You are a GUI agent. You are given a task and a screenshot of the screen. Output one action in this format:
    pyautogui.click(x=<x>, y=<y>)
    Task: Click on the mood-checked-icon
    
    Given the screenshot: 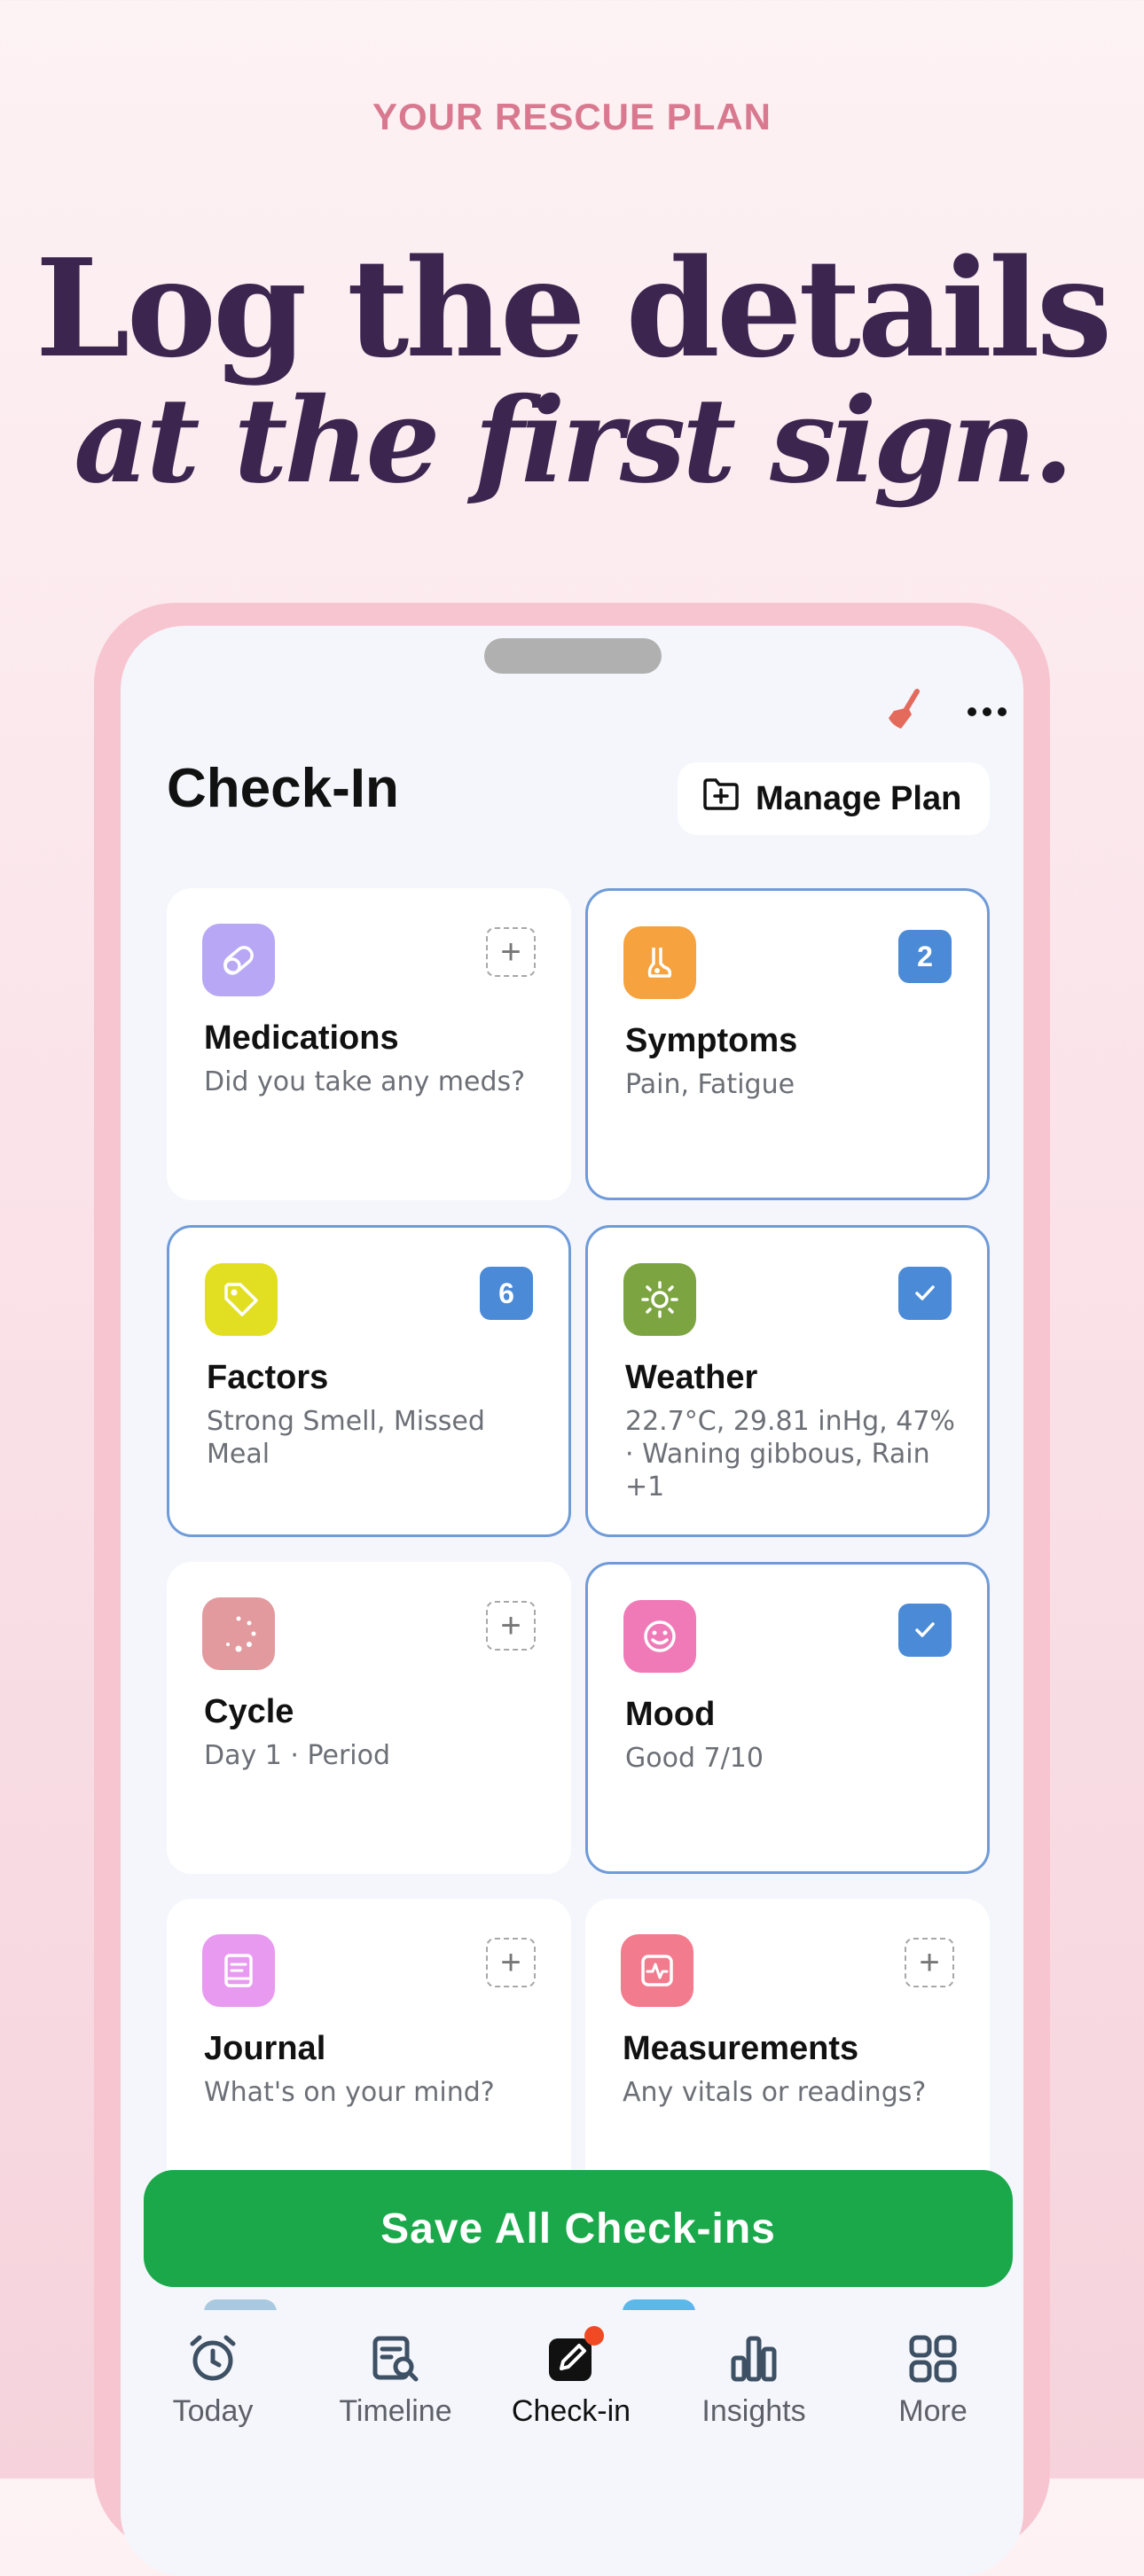 What is the action you would take?
    pyautogui.click(x=925, y=1630)
    